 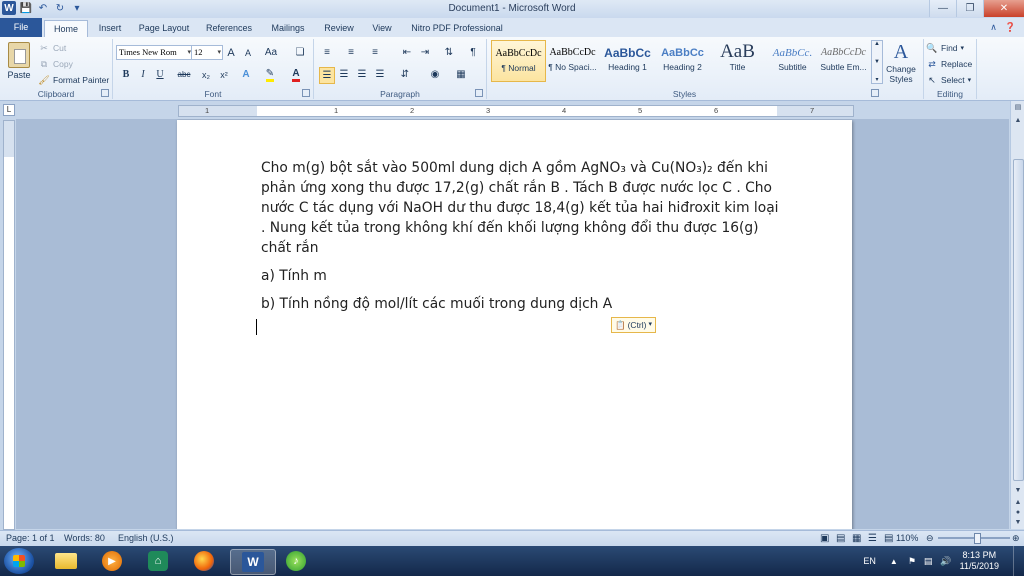 What do you see at coordinates (633, 325) in the screenshot?
I see `paste-options-button: 📋 (Ctrl) ▾` at bounding box center [633, 325].